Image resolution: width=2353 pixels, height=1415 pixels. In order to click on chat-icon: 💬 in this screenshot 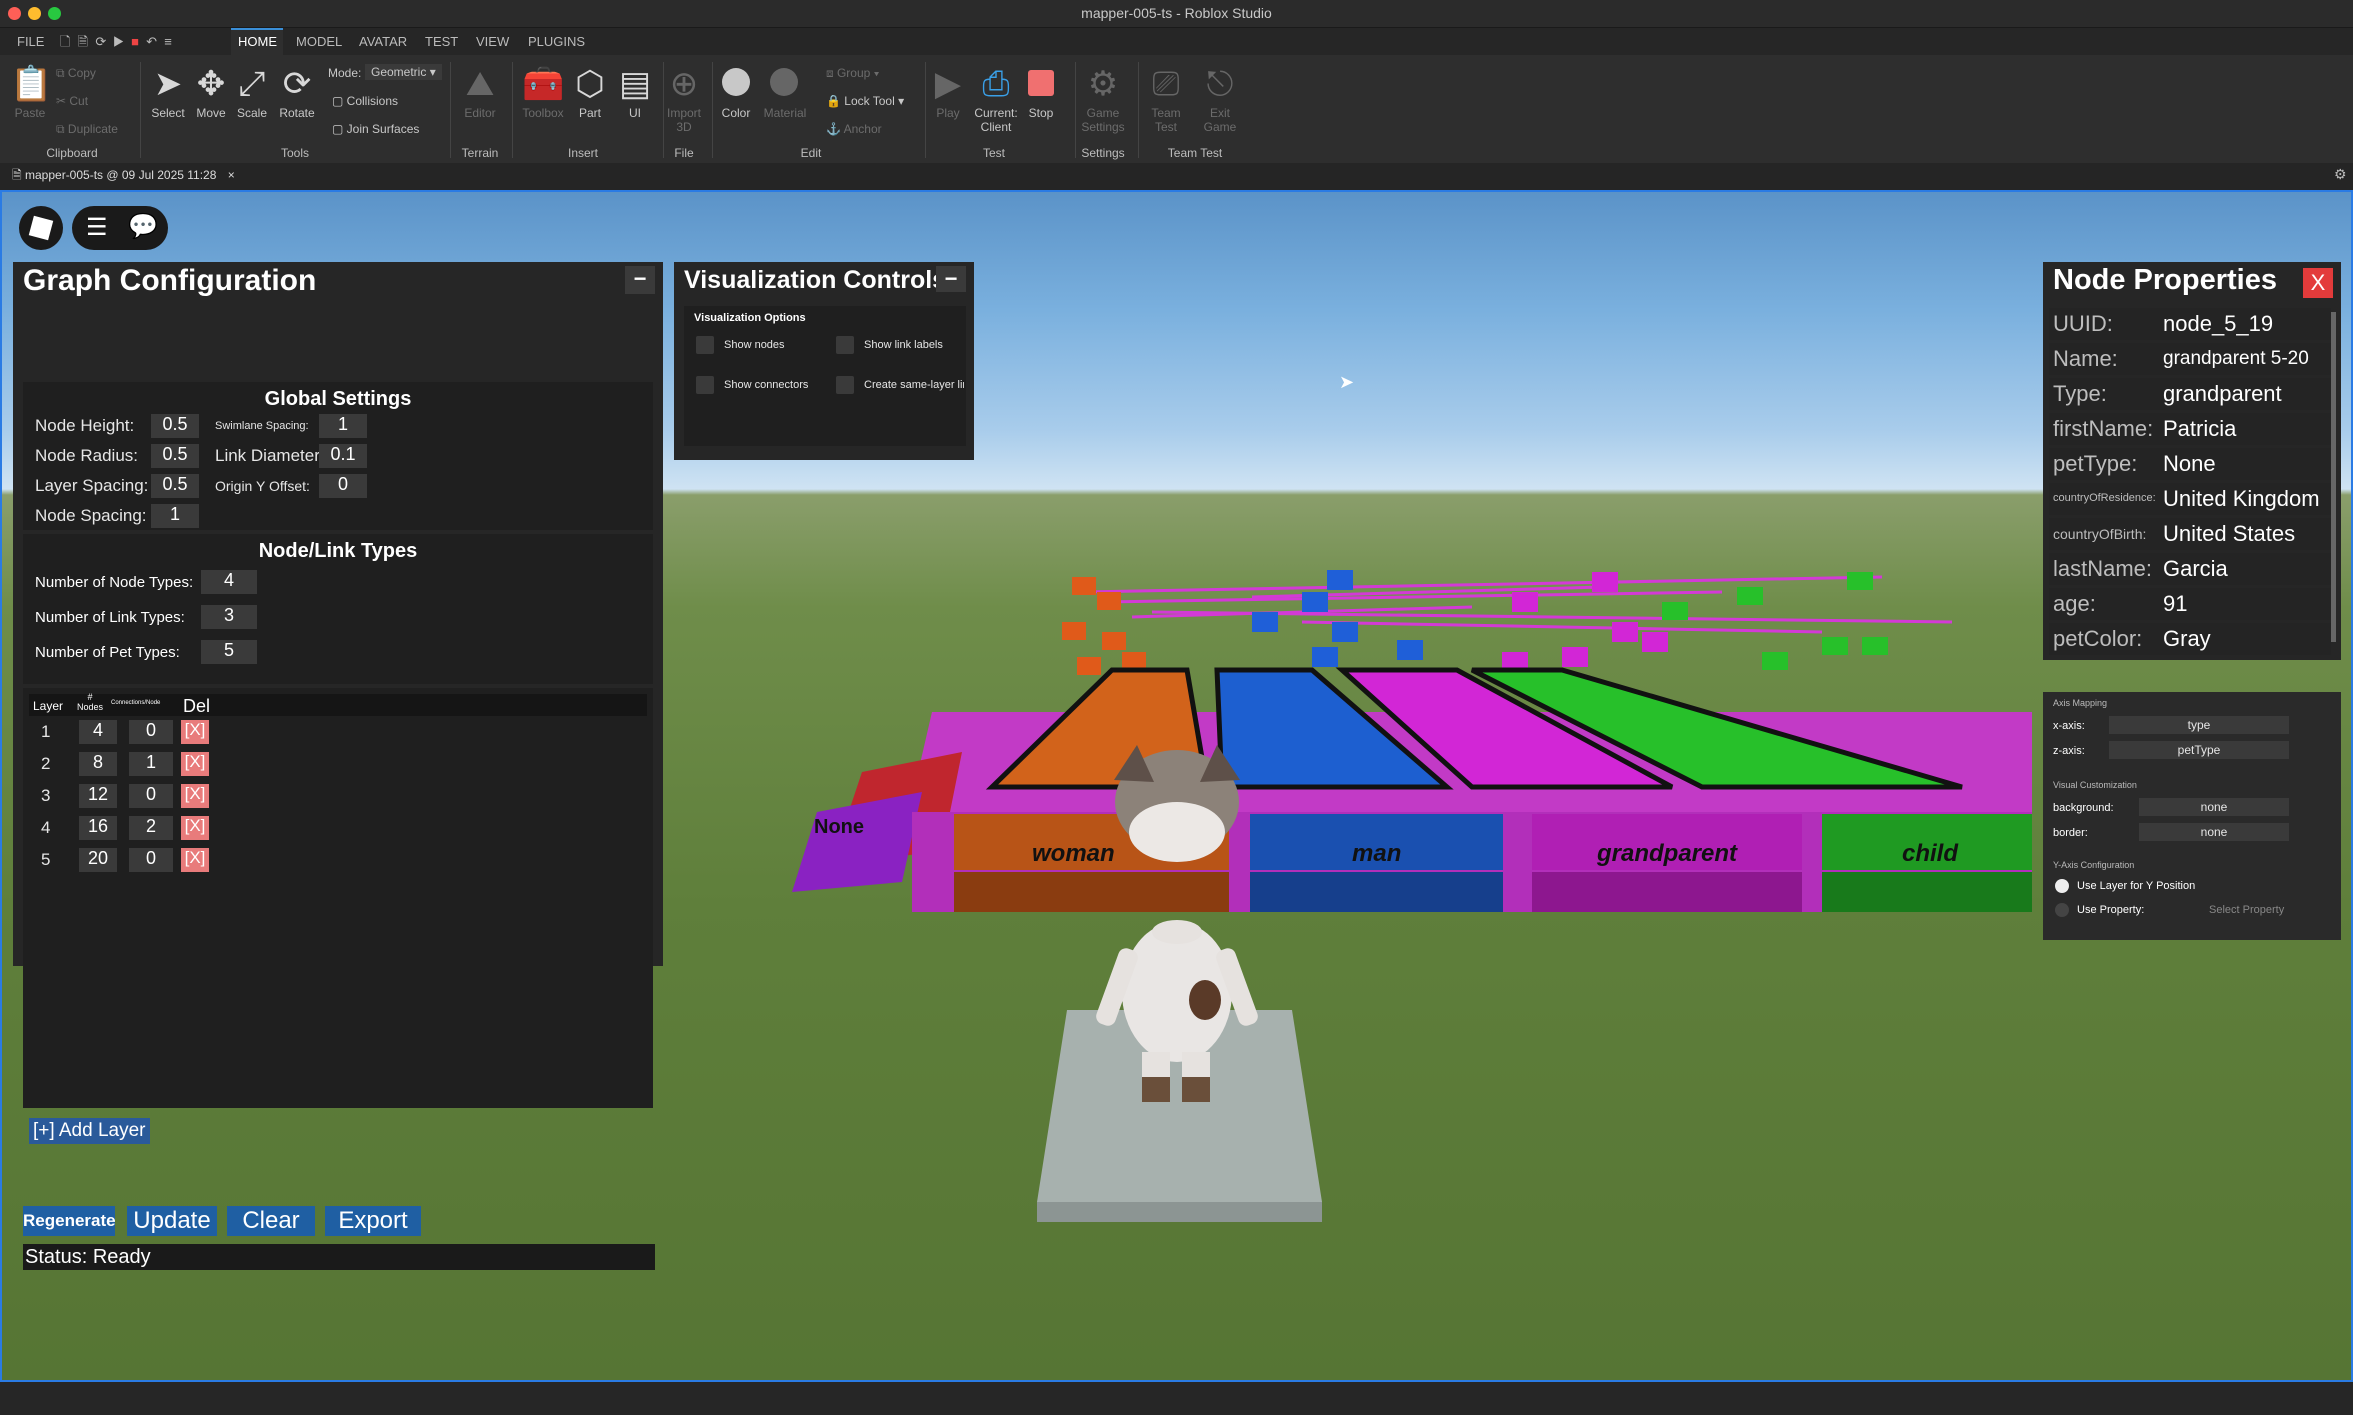, I will do `click(143, 226)`.